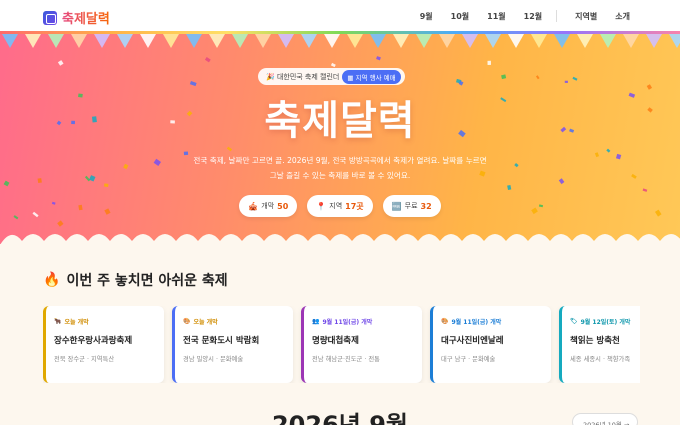 This screenshot has width=680, height=425. I want to click on section-title-text: 이번 주 놓치면 아쉬운 축제, so click(147, 281).